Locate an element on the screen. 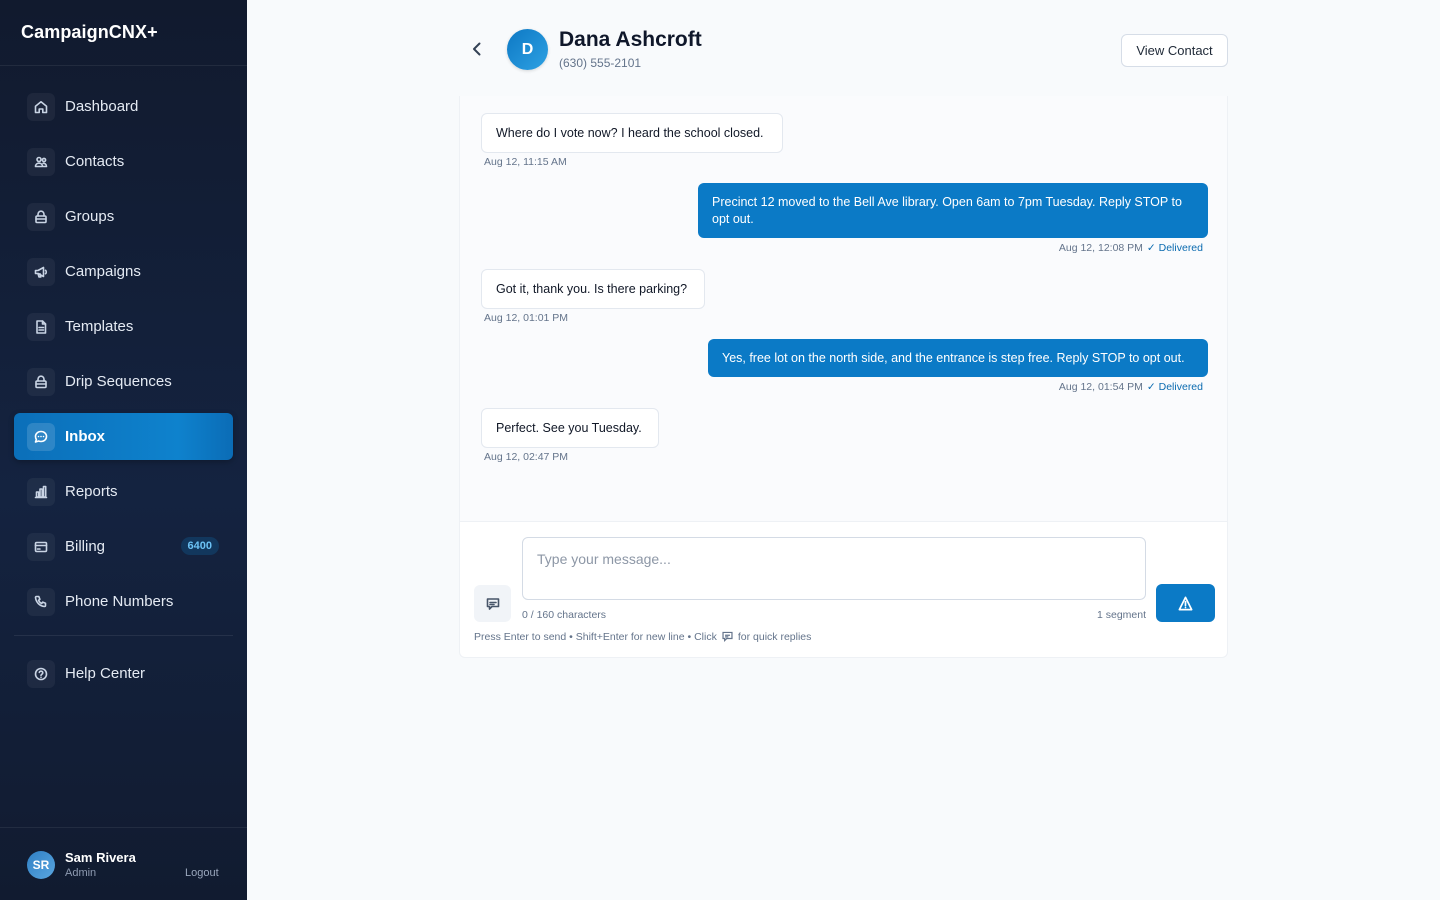 The width and height of the screenshot is (1440, 900). message-input is located at coordinates (834, 568).